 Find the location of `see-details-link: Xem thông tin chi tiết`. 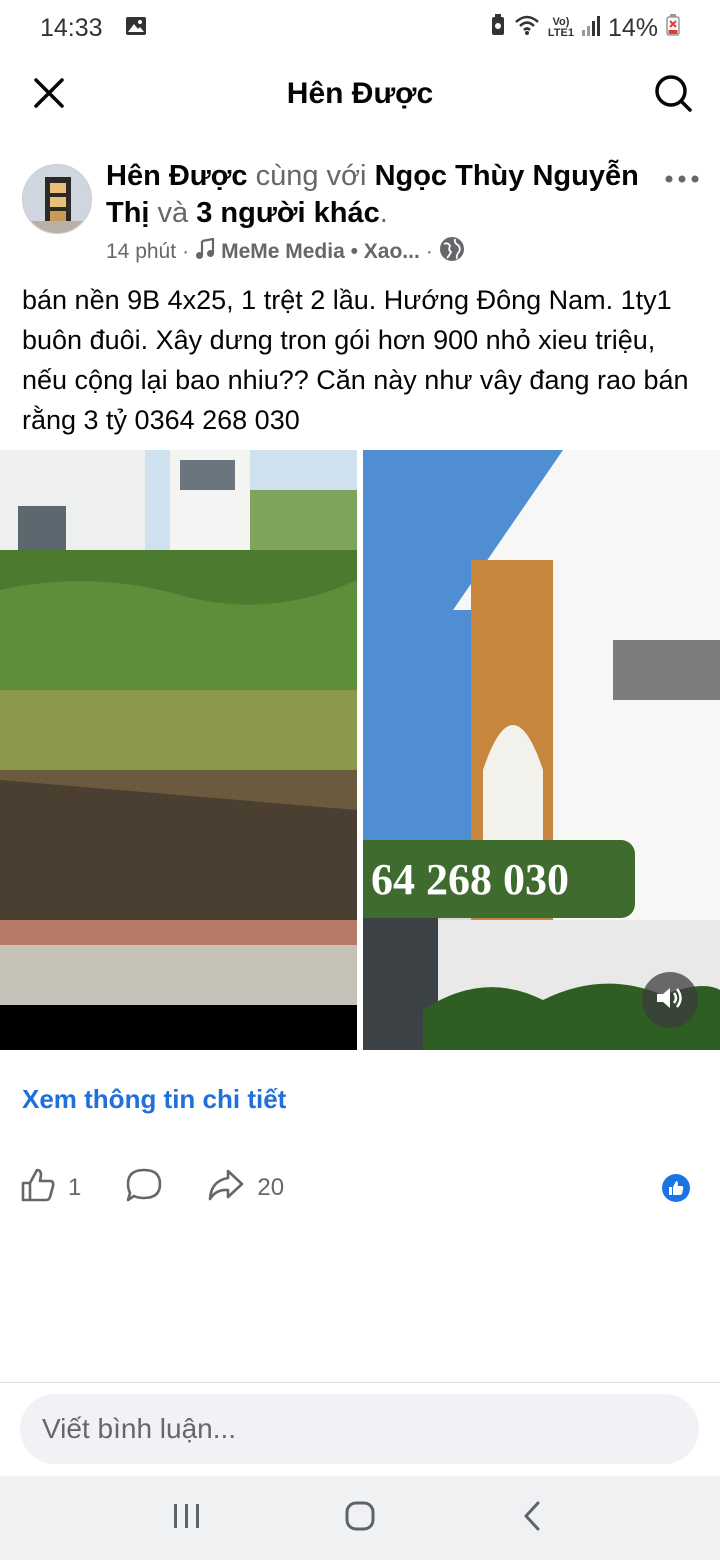

see-details-link: Xem thông tin chi tiết is located at coordinates (154, 1099).